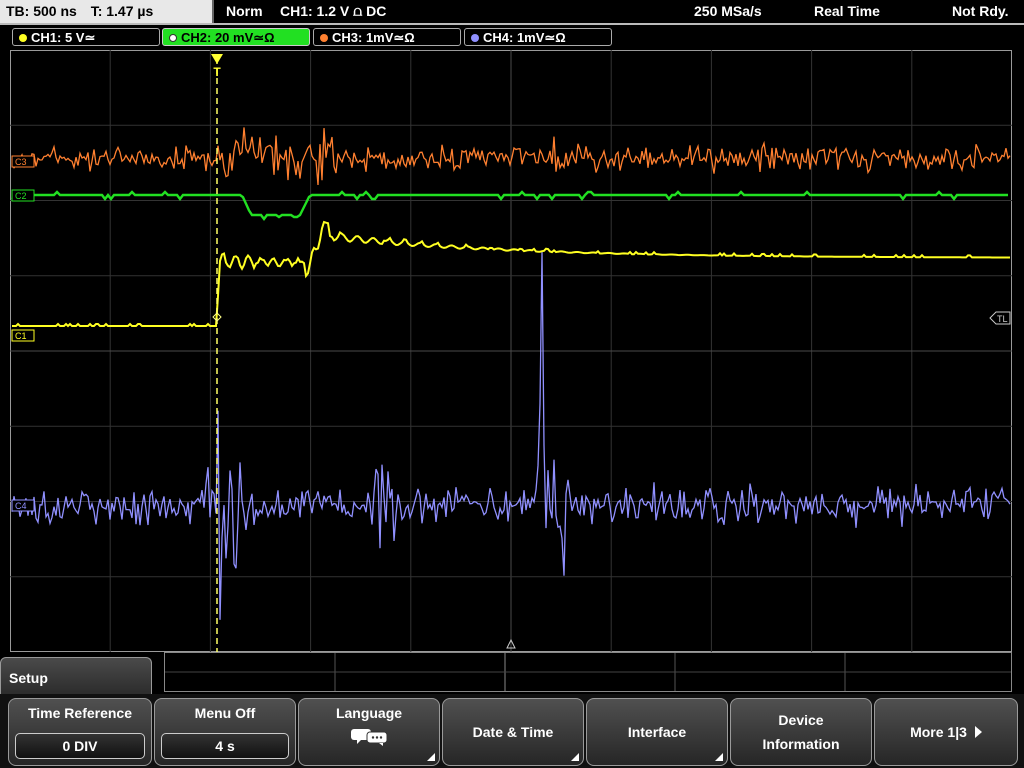 Image resolution: width=1024 pixels, height=768 pixels. I want to click on speech-bubbles-icon, so click(369, 737).